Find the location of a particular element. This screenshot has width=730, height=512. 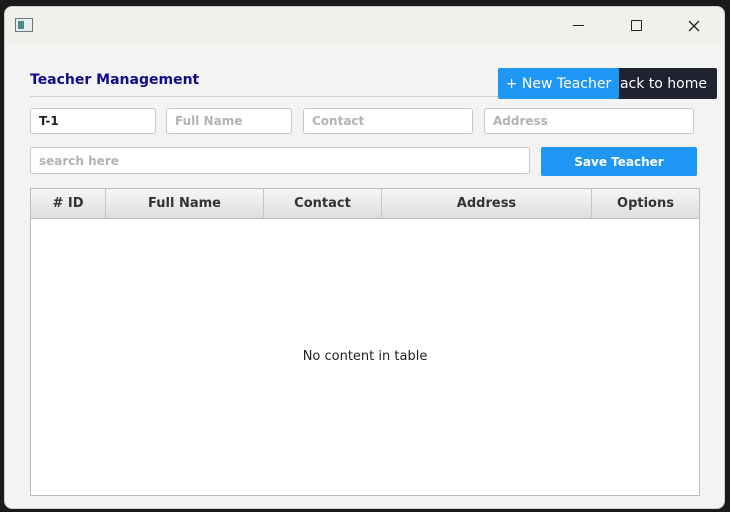

column-header-options: Options is located at coordinates (645, 203).